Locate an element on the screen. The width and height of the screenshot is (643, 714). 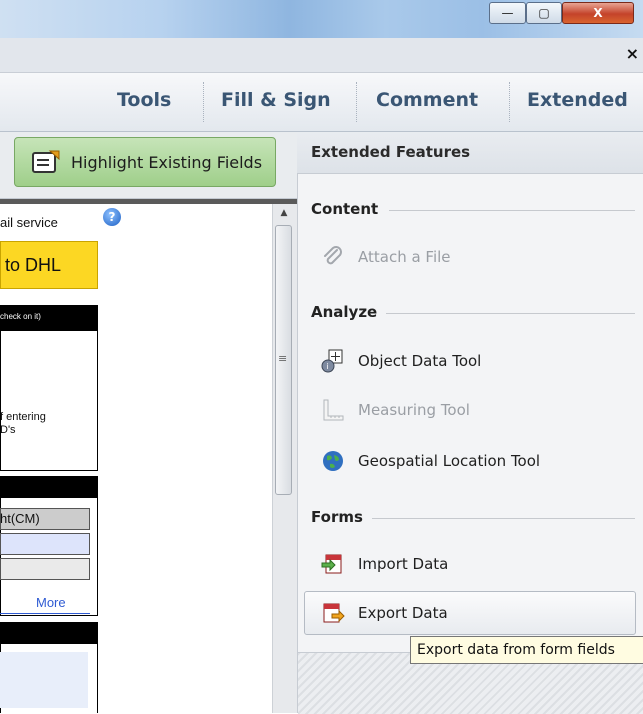
tab-fill-sign: Fill & Sign is located at coordinates (276, 100).